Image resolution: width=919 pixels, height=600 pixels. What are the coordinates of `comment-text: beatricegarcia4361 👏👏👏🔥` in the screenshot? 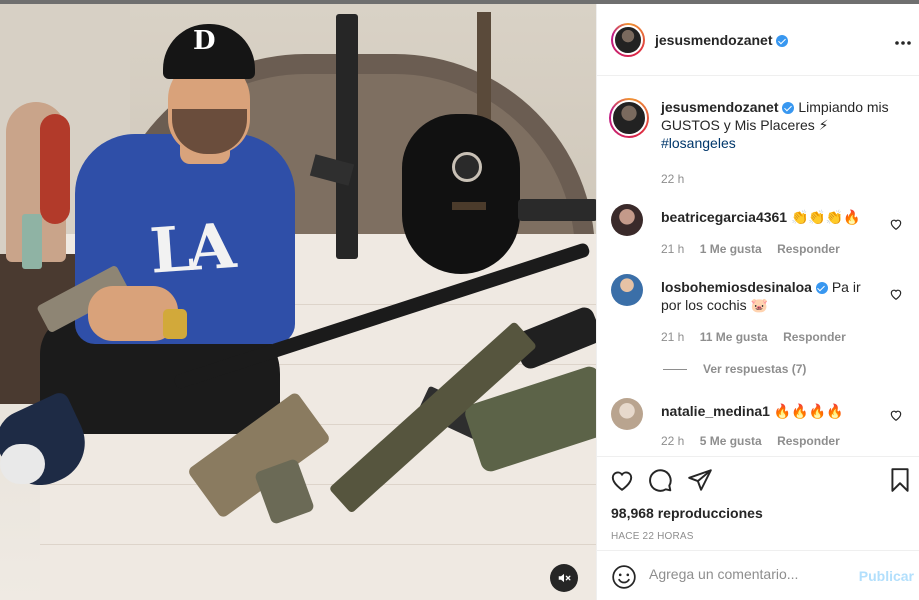 It's located at (768, 217).